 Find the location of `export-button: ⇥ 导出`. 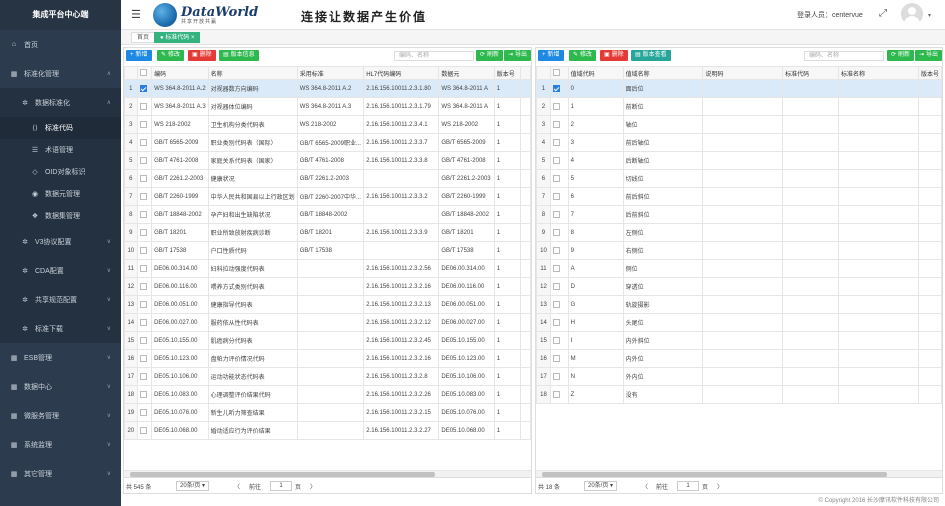

export-button: ⇥ 导出 is located at coordinates (517, 55).